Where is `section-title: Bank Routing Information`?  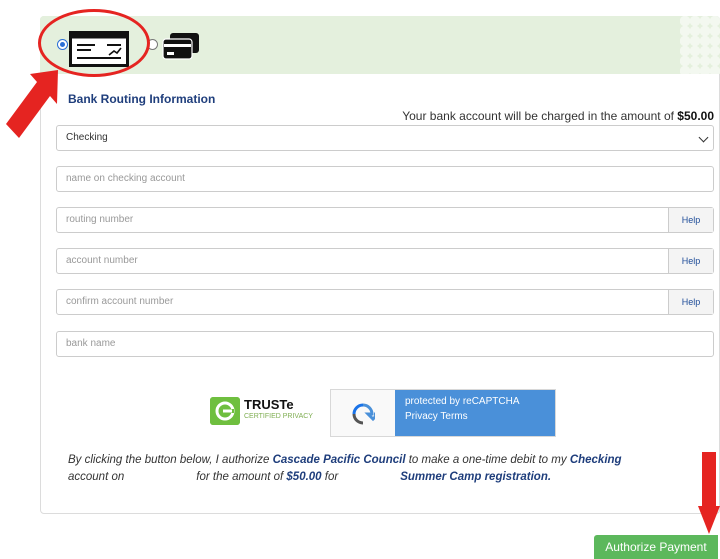
section-title: Bank Routing Information is located at coordinates (142, 99).